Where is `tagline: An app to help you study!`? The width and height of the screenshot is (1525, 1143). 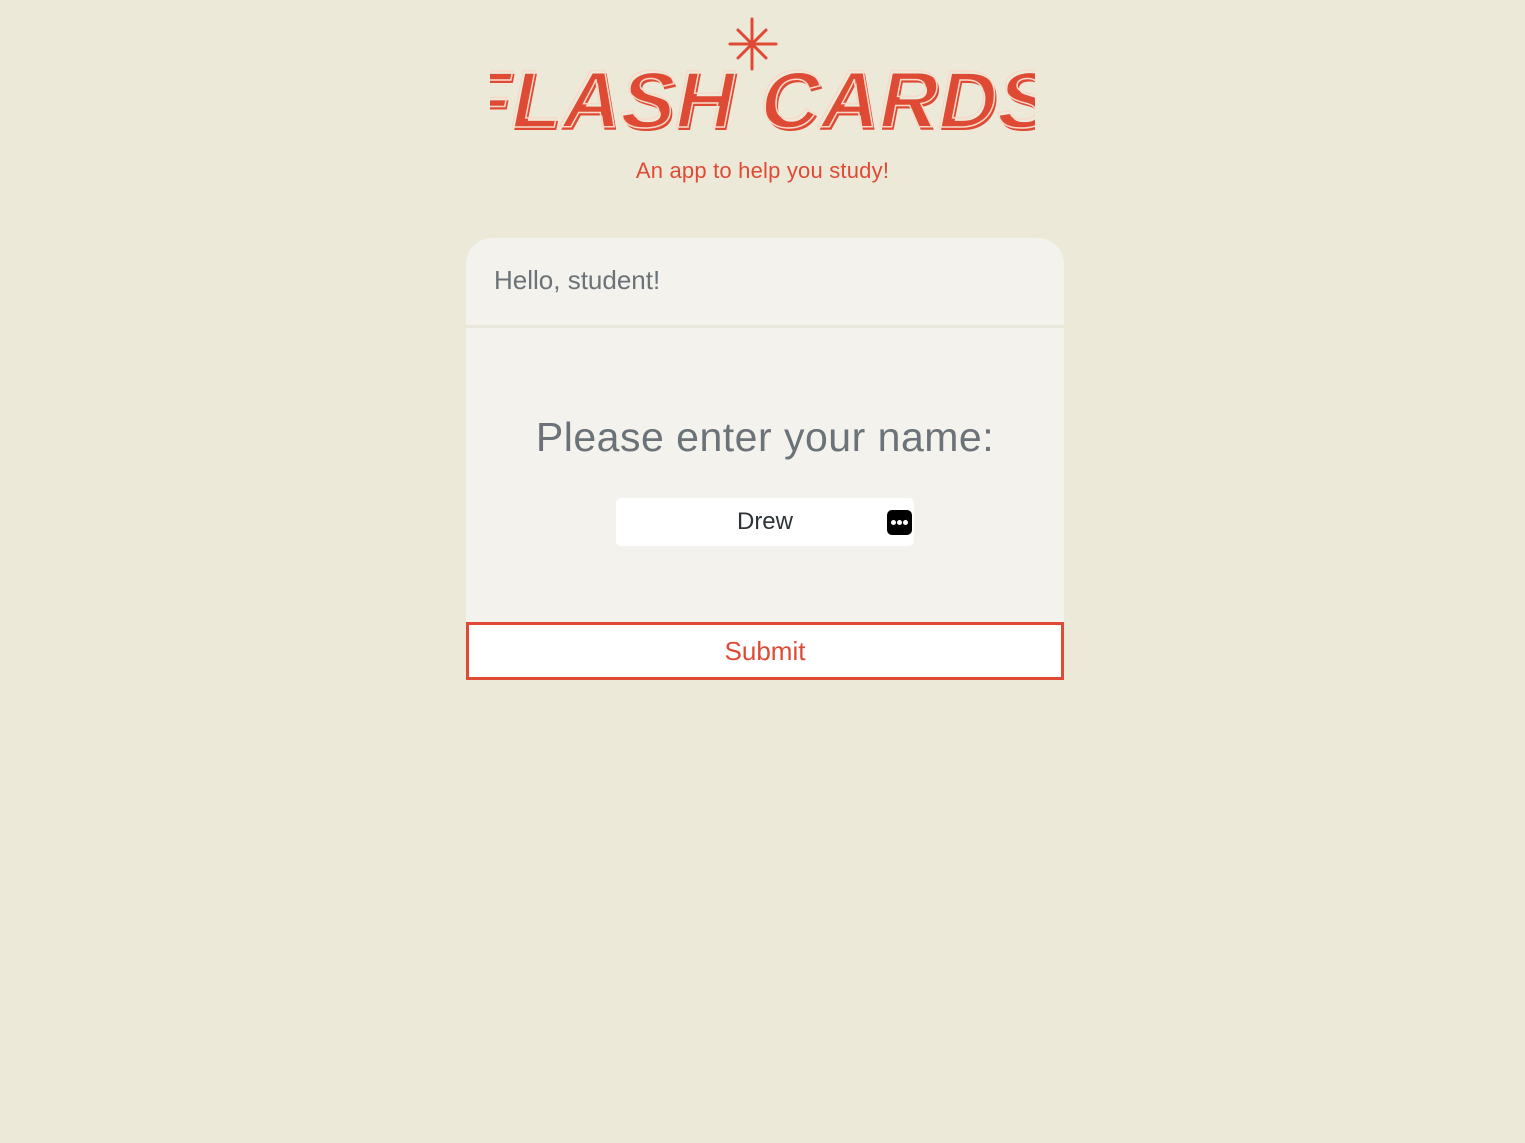
tagline: An app to help you study! is located at coordinates (762, 170).